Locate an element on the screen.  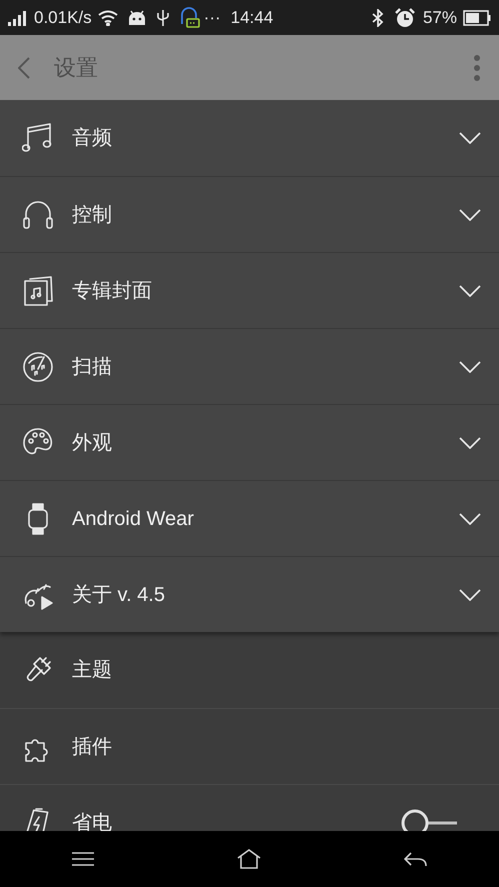
section-label: Android Wear is located at coordinates (133, 519).